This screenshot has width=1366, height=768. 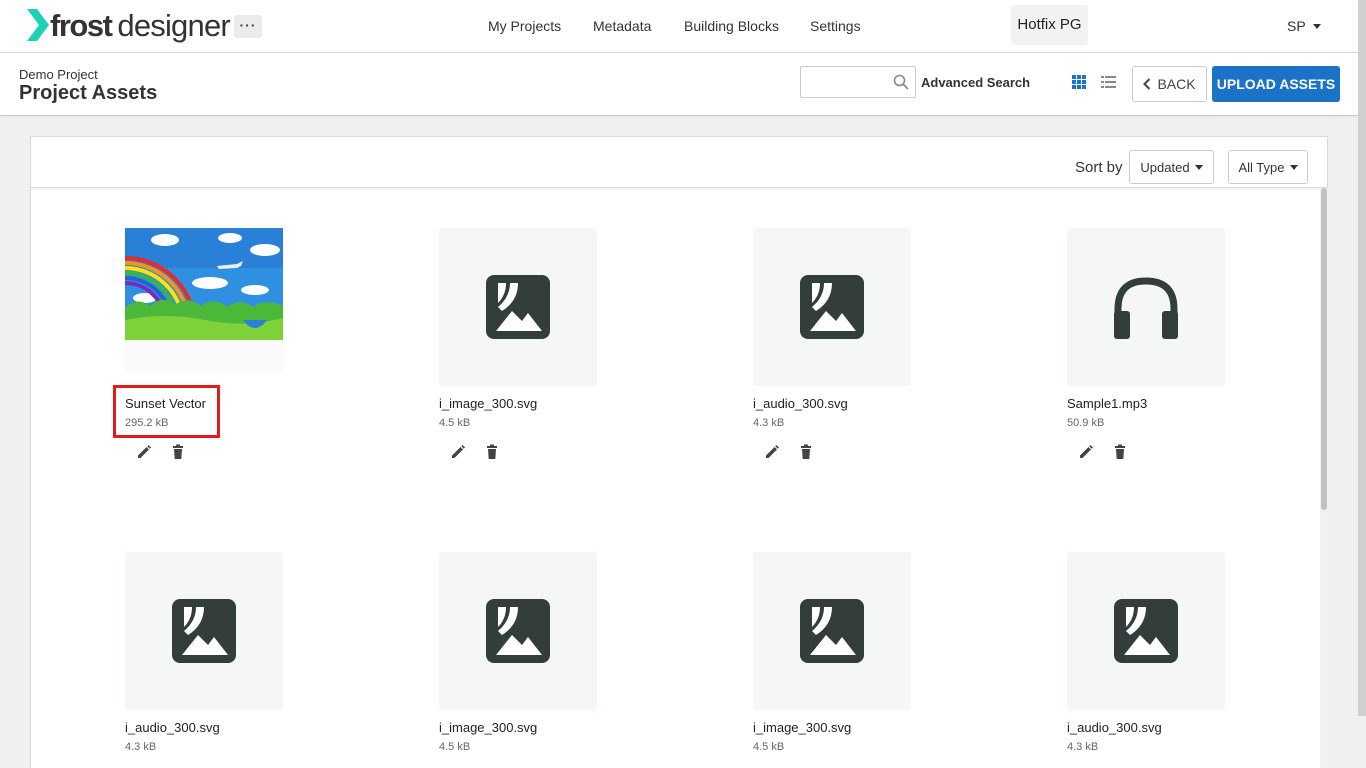 I want to click on user-initials: SP, so click(x=1296, y=26).